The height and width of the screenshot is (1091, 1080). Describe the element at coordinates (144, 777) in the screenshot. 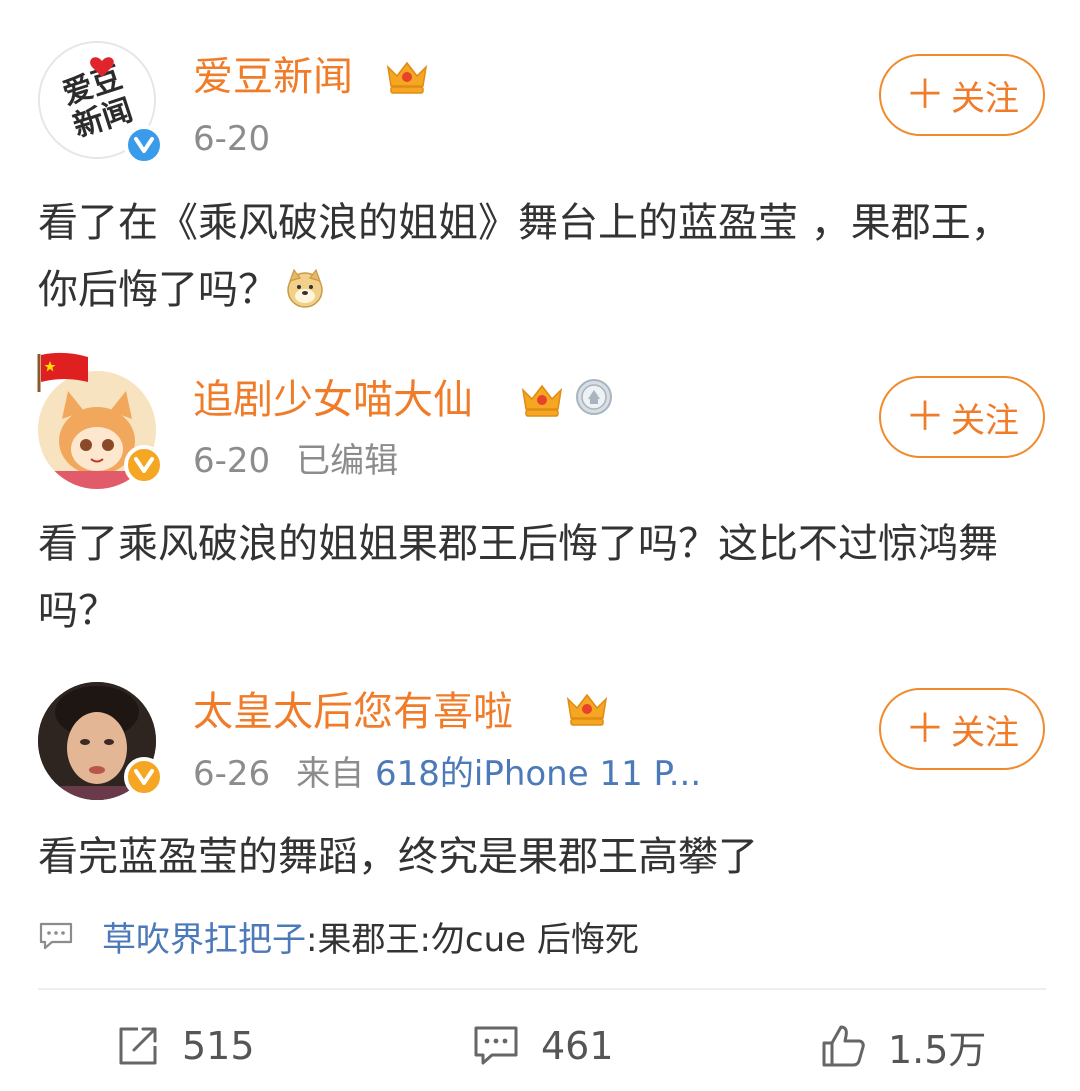

I see `verified-badge-icon` at that location.